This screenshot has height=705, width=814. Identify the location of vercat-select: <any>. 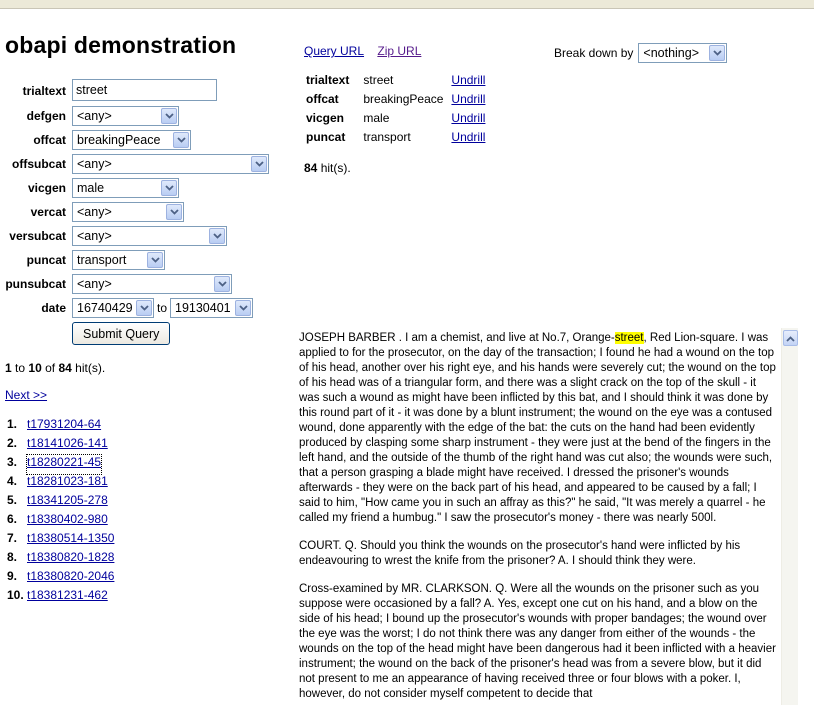
(128, 212).